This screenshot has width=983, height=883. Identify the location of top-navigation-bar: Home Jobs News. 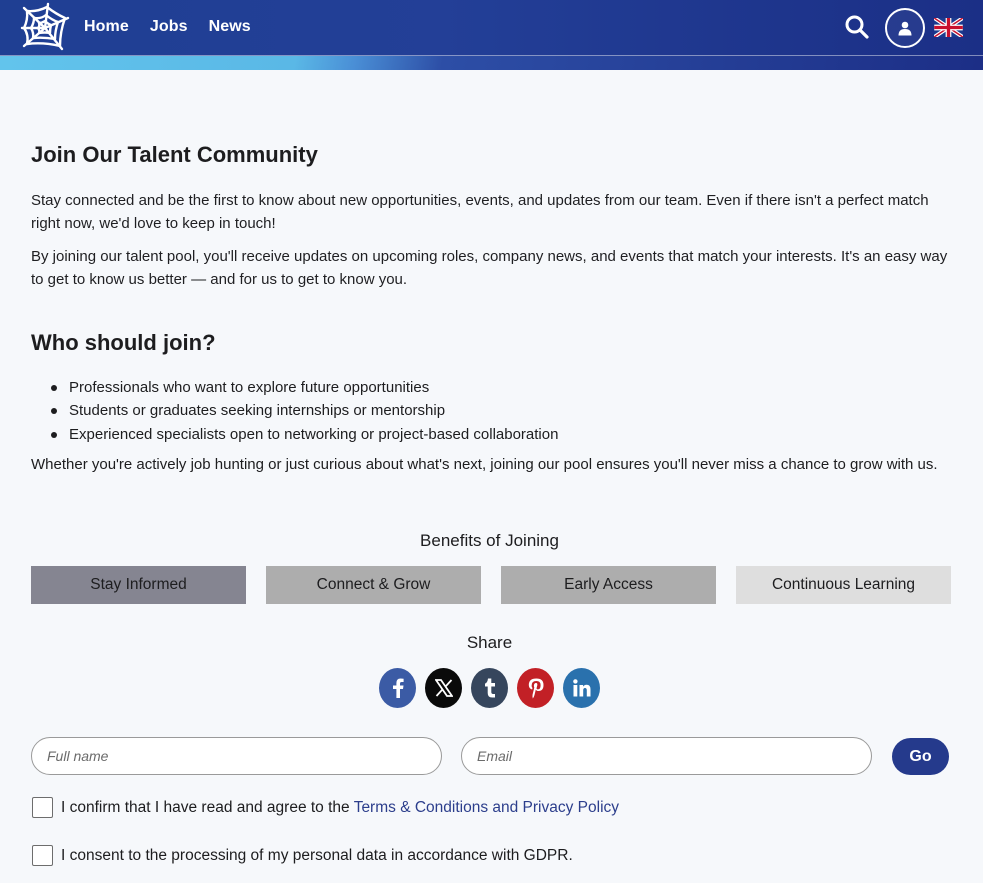
(491, 35).